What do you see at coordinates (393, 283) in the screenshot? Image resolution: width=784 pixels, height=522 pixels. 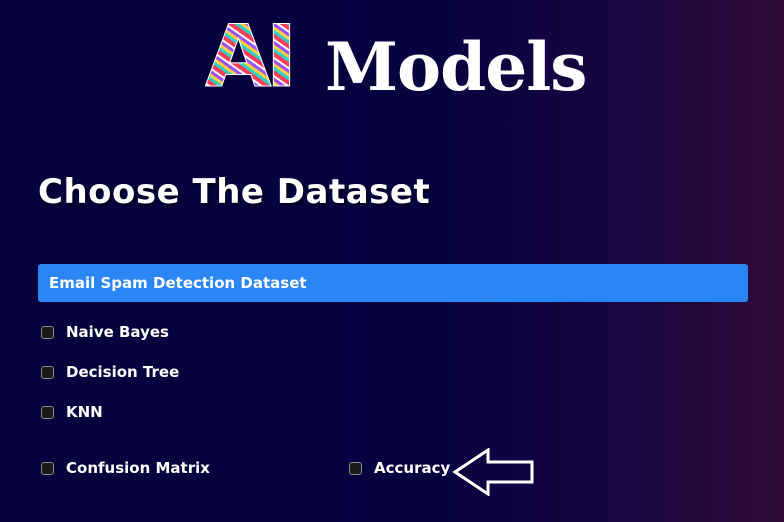 I see `dataset-select: Email Spam Detection Dataset` at bounding box center [393, 283].